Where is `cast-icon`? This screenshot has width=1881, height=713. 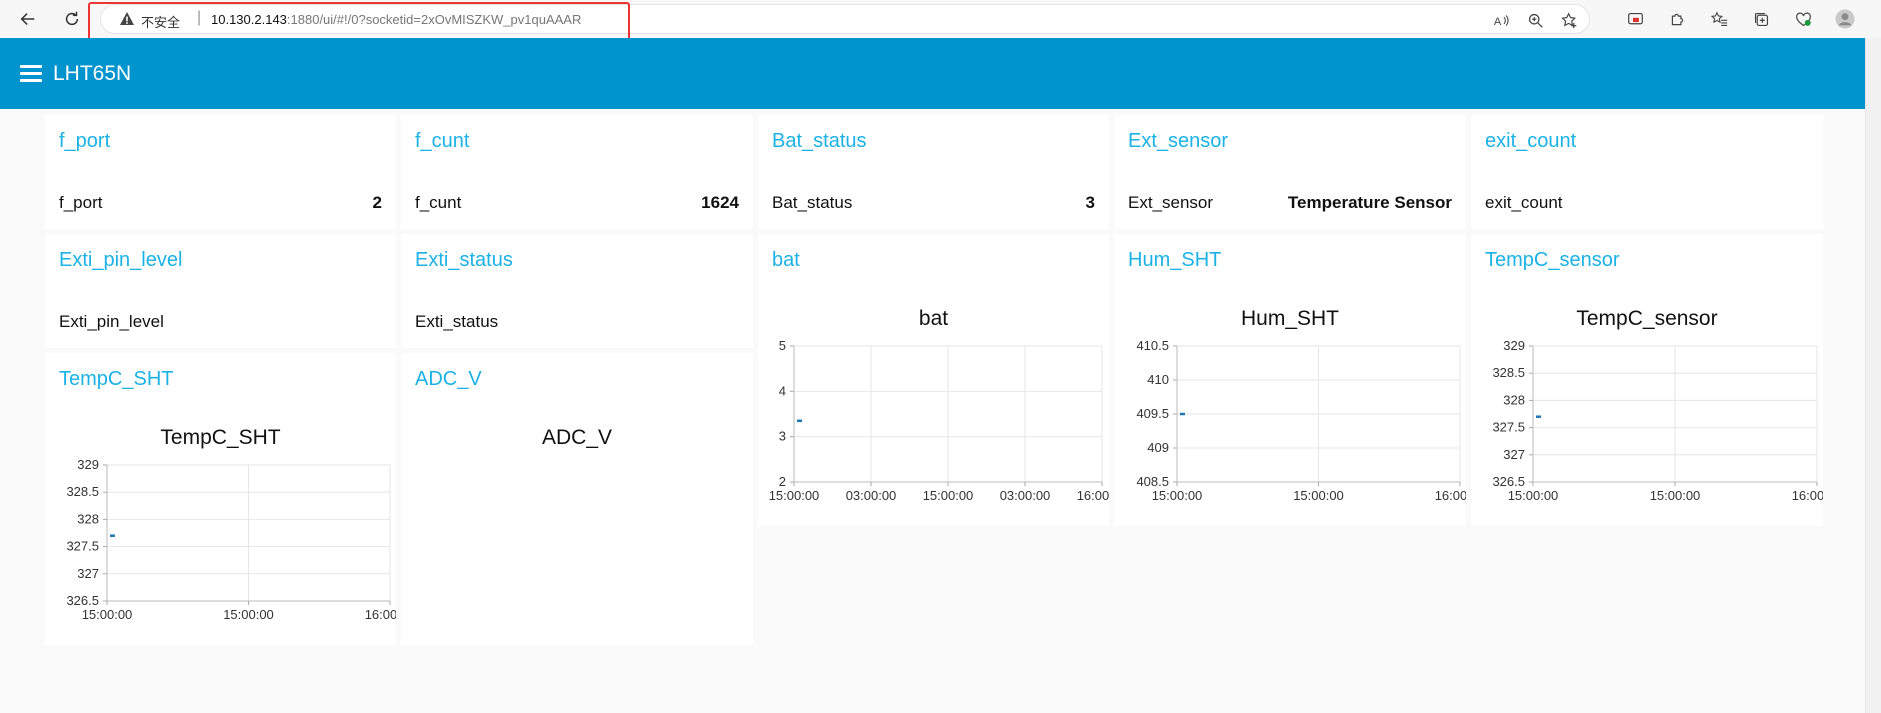
cast-icon is located at coordinates (1635, 18).